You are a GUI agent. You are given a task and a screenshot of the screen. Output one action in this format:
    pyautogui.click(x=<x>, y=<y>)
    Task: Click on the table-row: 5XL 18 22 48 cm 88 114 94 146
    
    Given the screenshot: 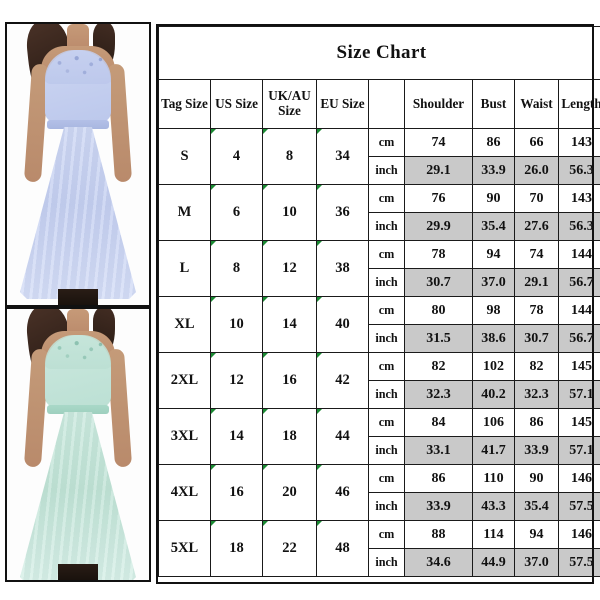 What is the action you would take?
    pyautogui.click(x=379, y=548)
    